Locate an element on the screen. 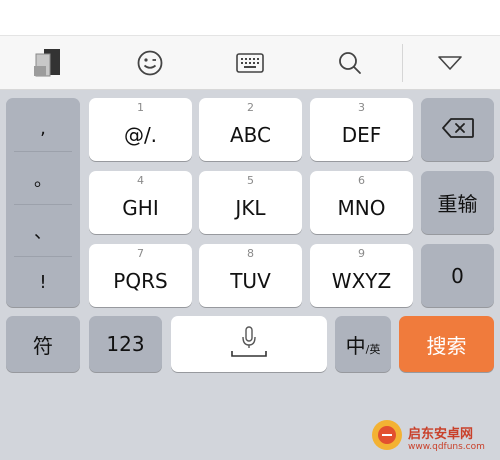 This screenshot has width=500, height=460. key-1: 1 @/. is located at coordinates (140, 129).